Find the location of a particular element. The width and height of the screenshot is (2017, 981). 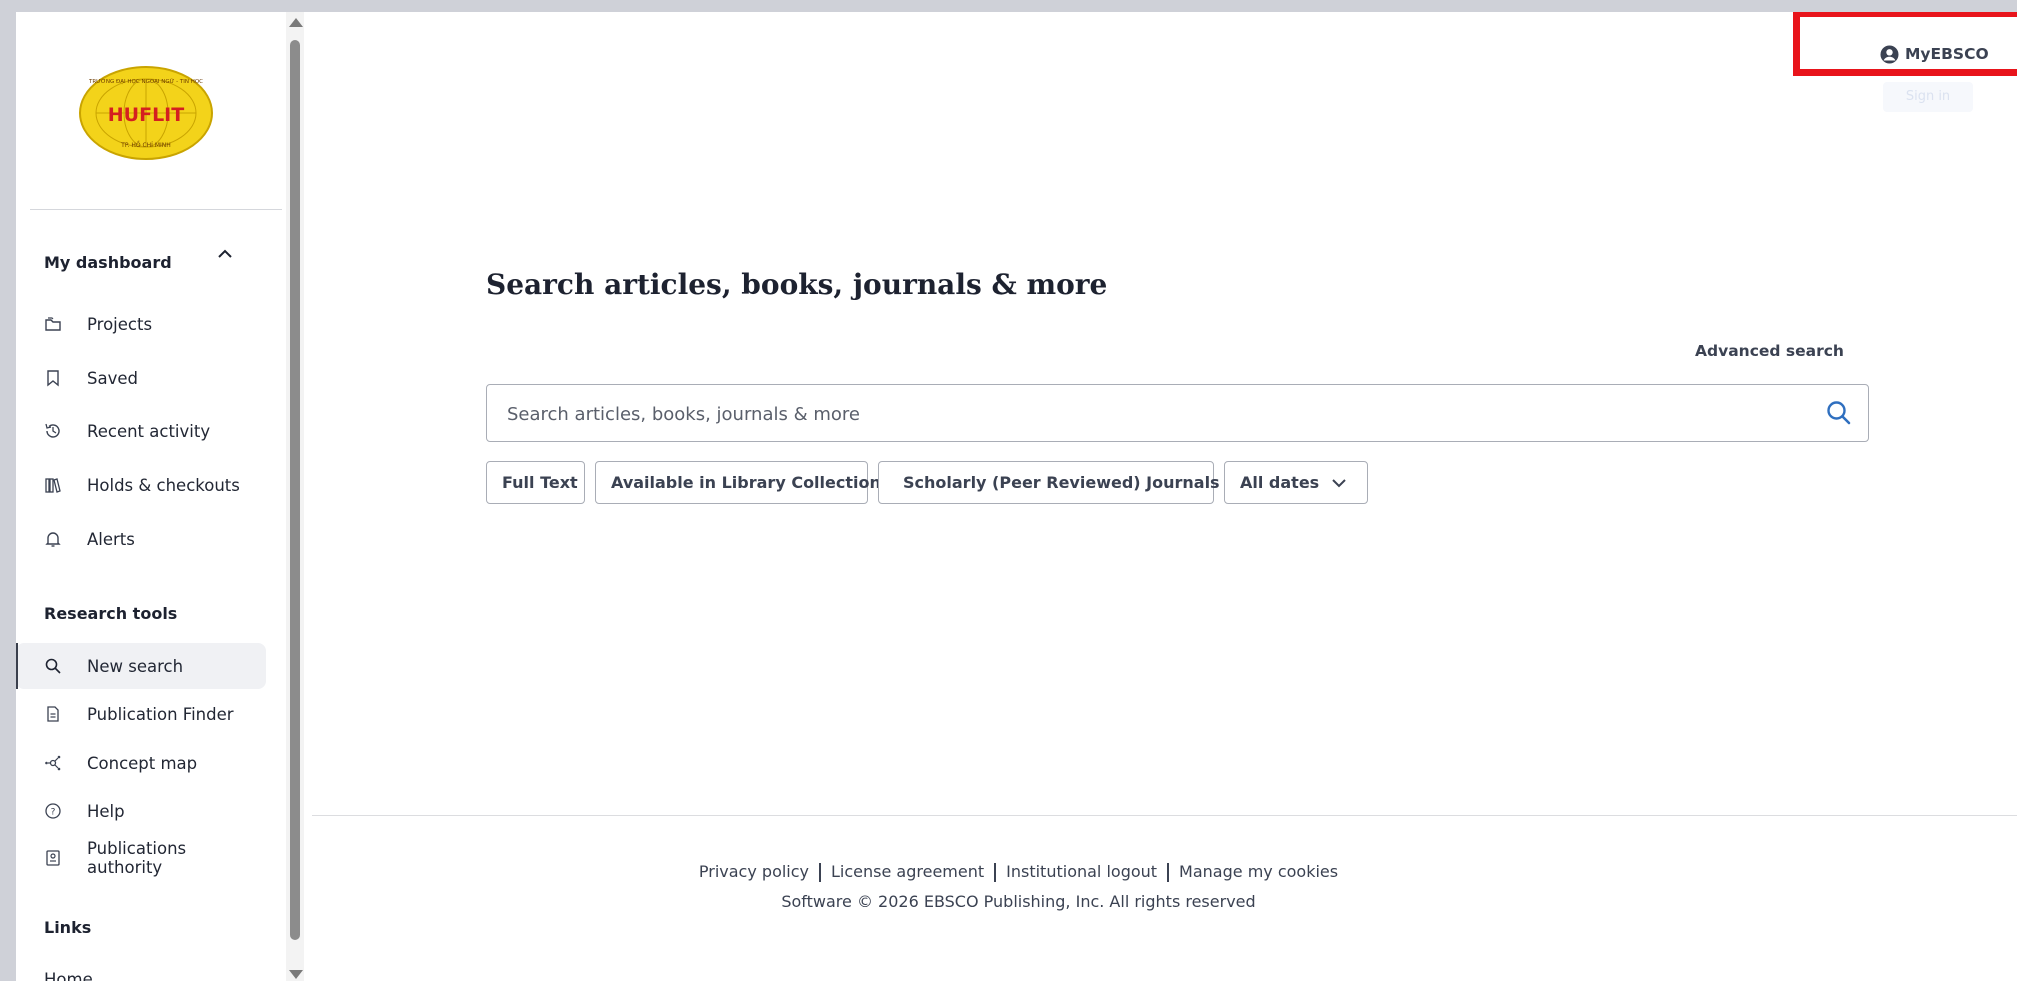

sidebar-item-new-search: New search is located at coordinates (141, 666).